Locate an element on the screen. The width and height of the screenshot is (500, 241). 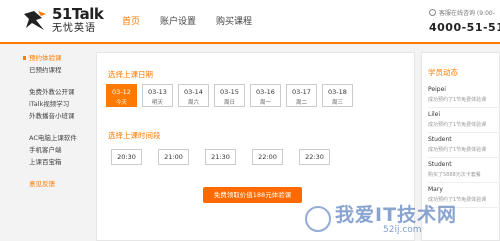
brand-logo: 51Talk 无忧英语 is located at coordinates (63, 19).